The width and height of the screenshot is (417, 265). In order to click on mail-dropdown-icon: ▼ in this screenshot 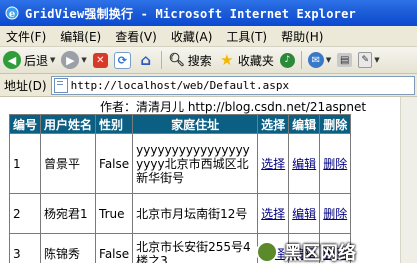, I will do `click(328, 60)`.